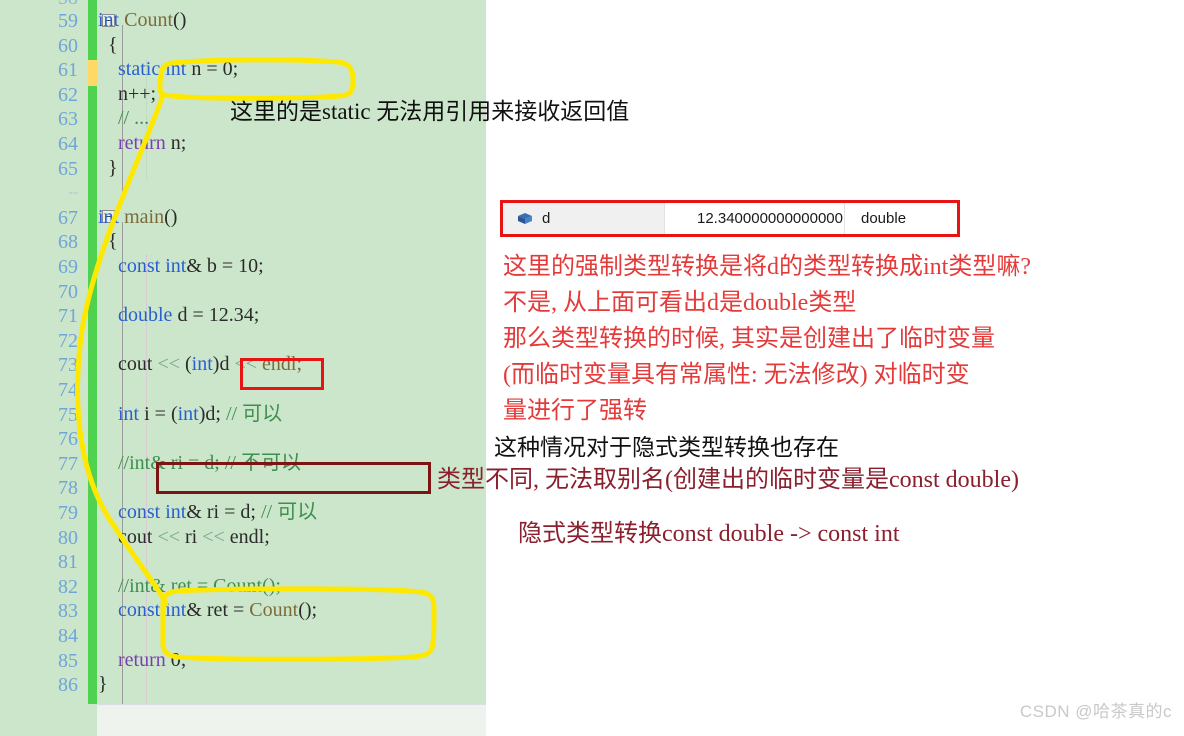 The width and height of the screenshot is (1184, 736). What do you see at coordinates (73, 193) in the screenshot?
I see `line-number---: --` at bounding box center [73, 193].